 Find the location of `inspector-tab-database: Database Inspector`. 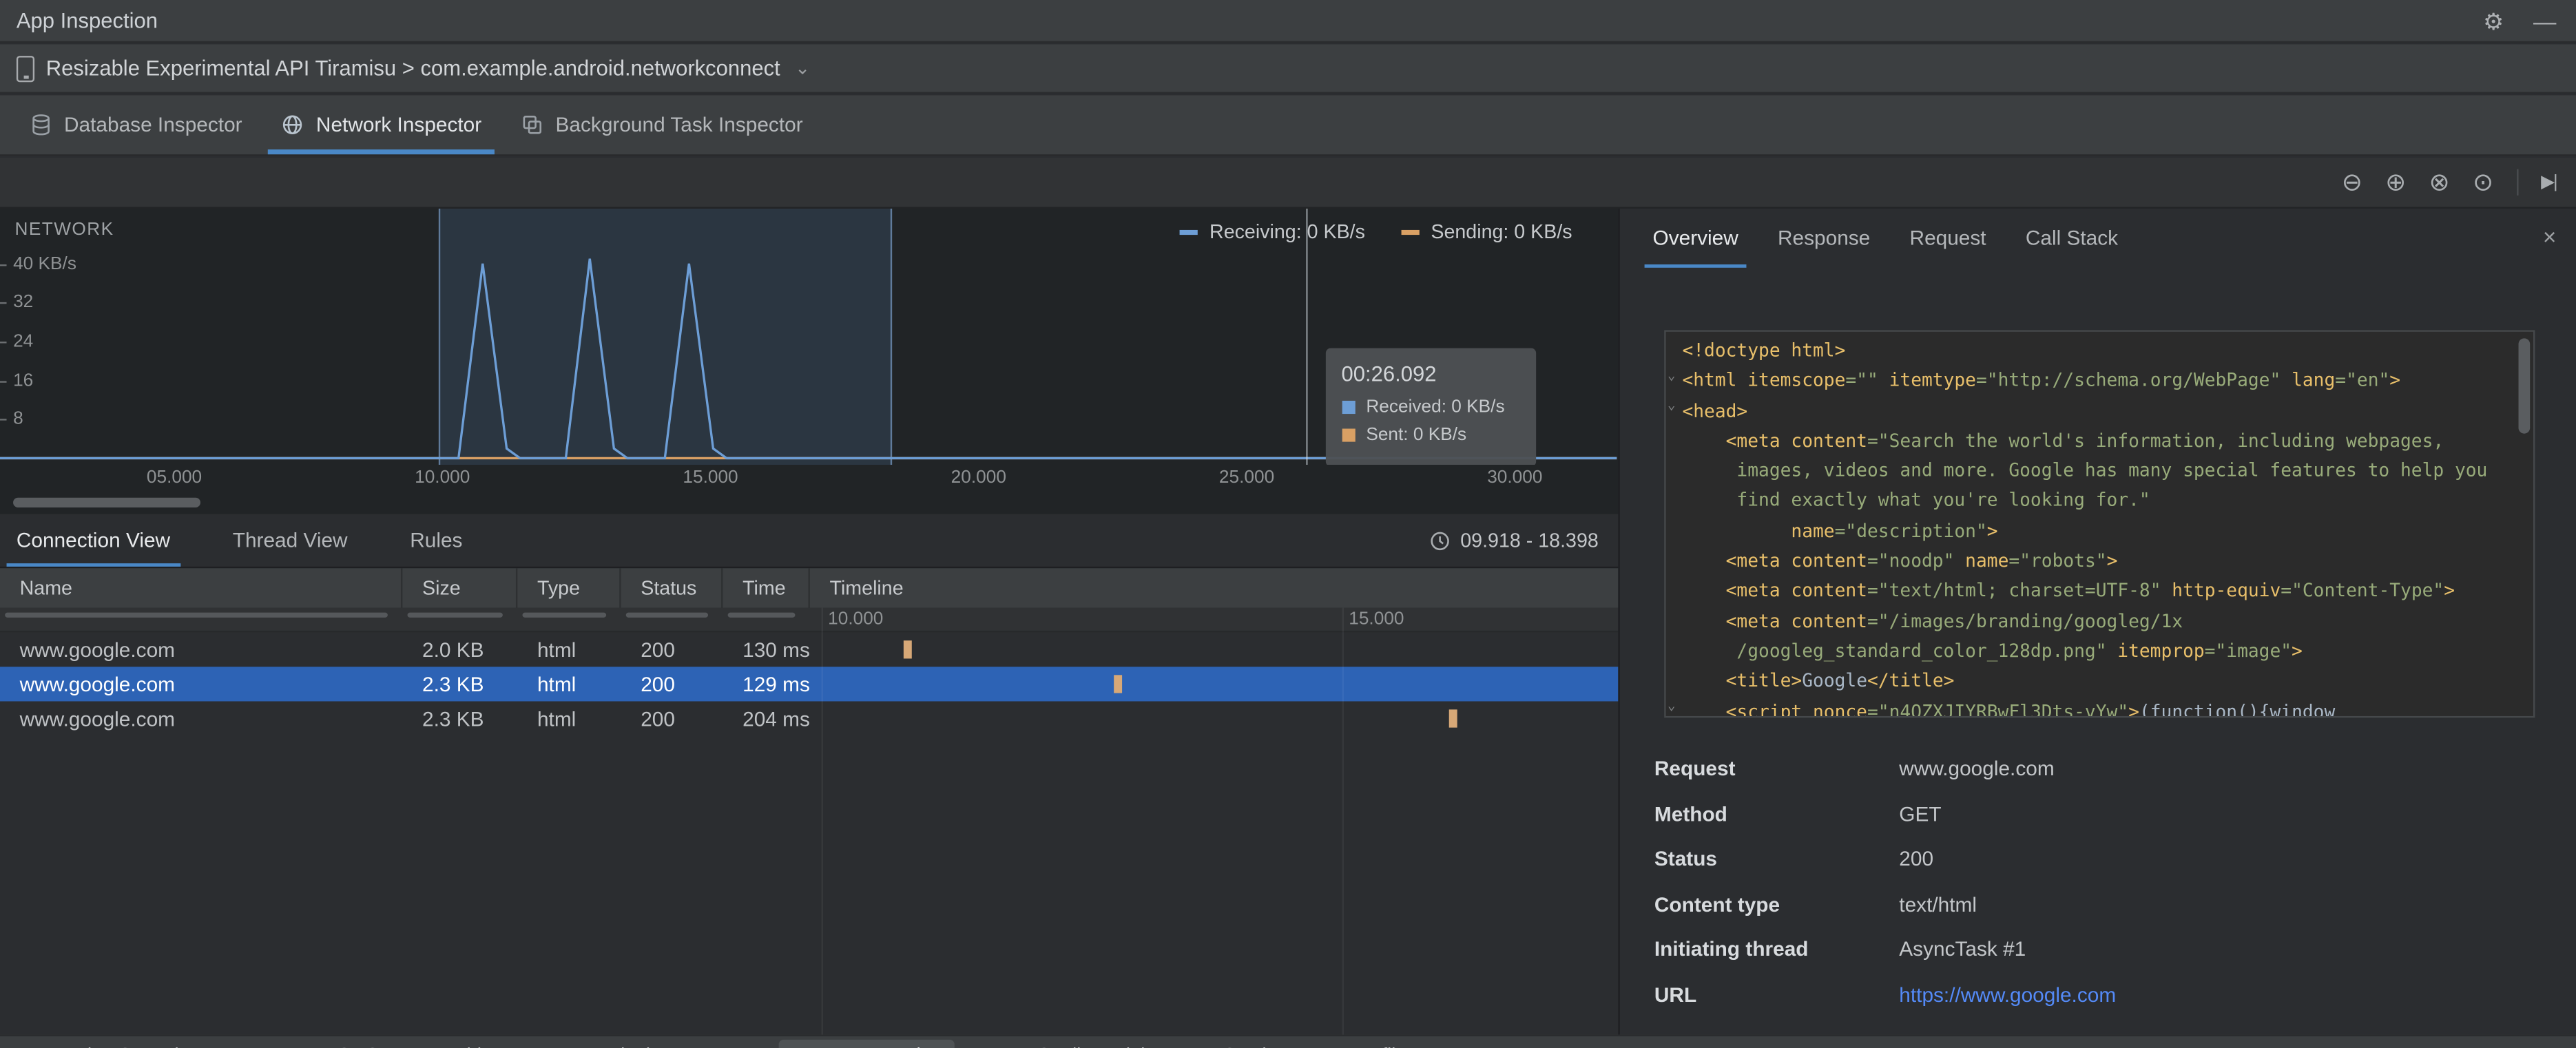

inspector-tab-database: Database Inspector is located at coordinates (136, 125).